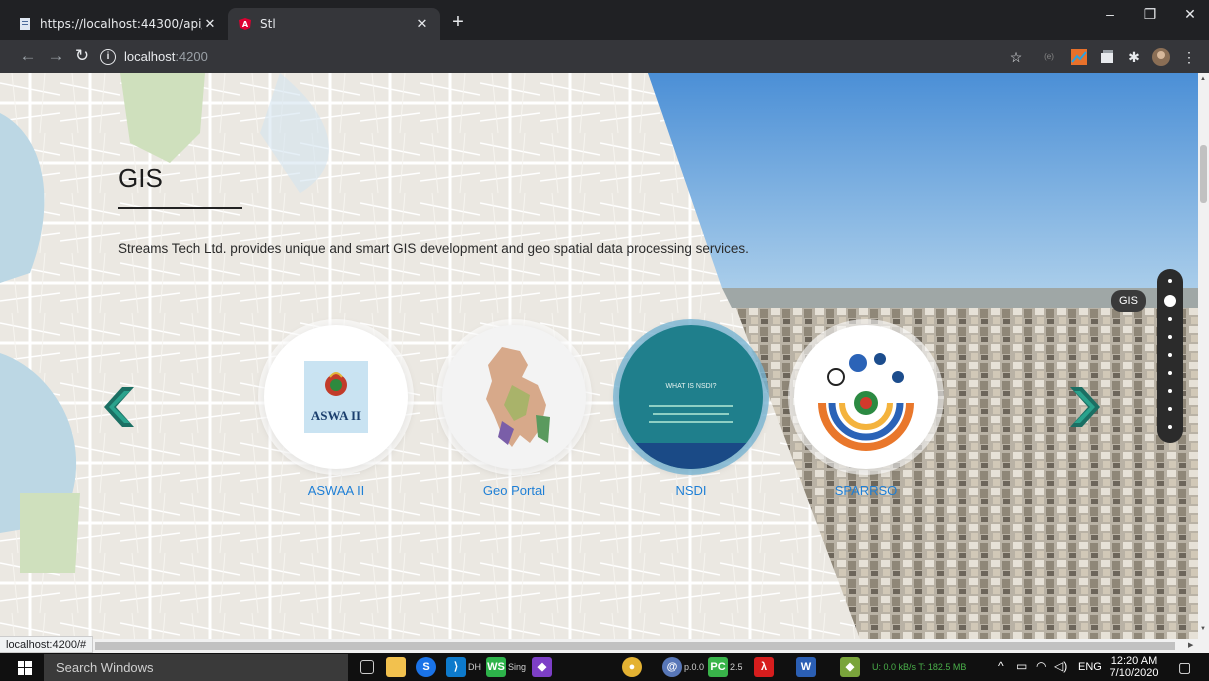 This screenshot has height=681, width=1209. I want to click on scroll-up-icon: ▲, so click(1203, 79).